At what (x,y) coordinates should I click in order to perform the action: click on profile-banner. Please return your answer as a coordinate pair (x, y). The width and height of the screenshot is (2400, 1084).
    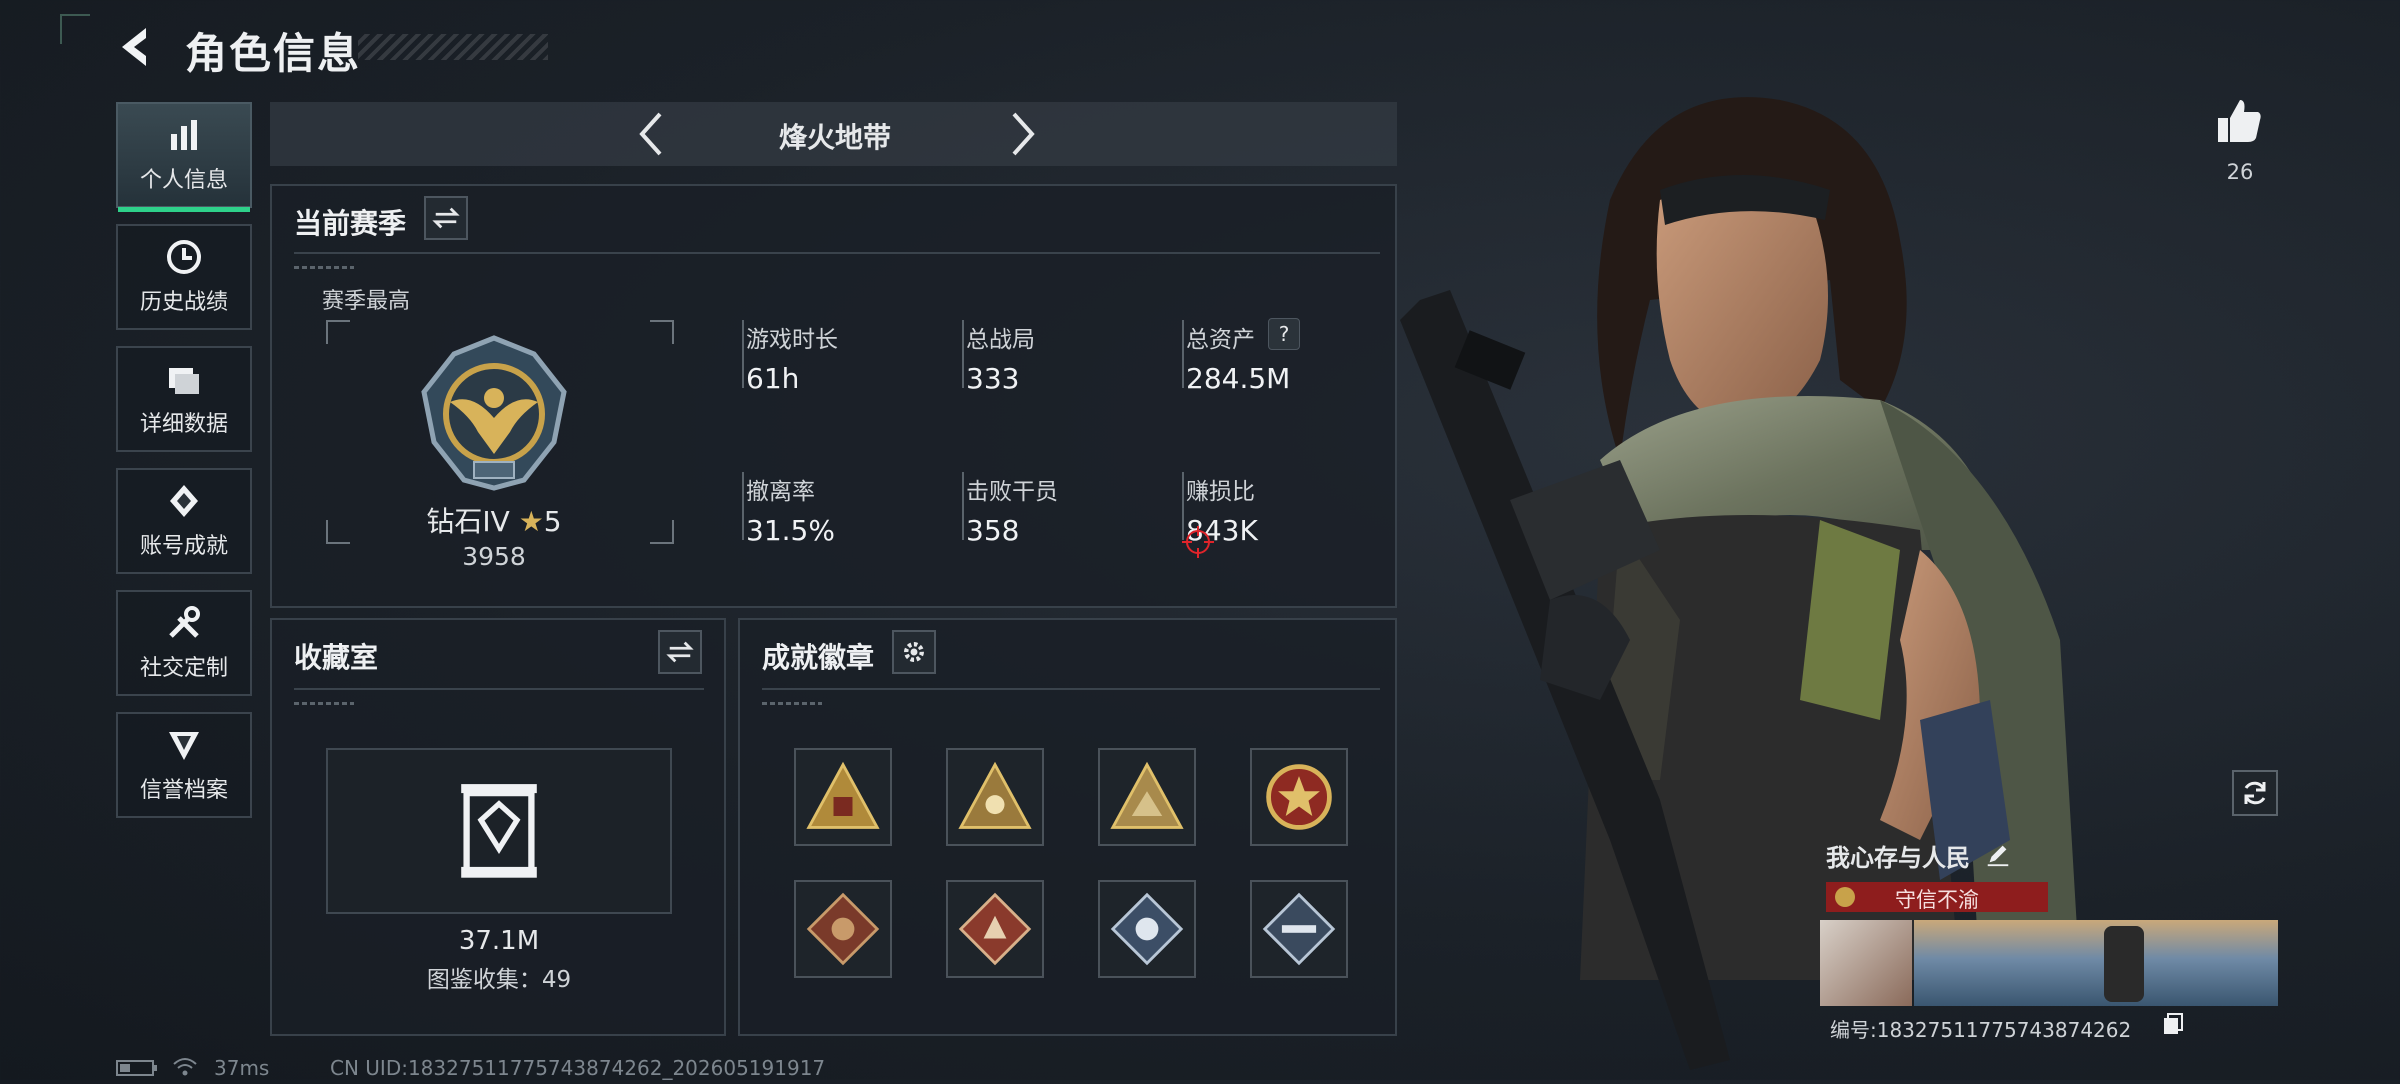
    Looking at the image, I should click on (2096, 963).